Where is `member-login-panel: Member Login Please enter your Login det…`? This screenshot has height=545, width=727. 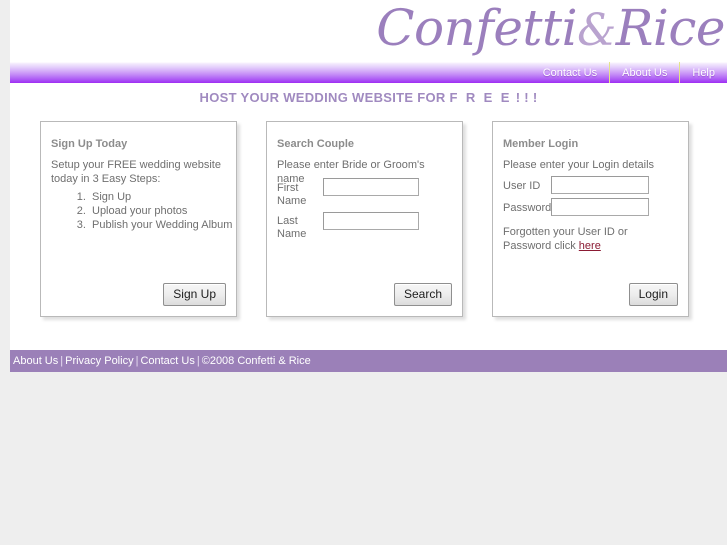
member-login-panel: Member Login Please enter your Login det… is located at coordinates (590, 219).